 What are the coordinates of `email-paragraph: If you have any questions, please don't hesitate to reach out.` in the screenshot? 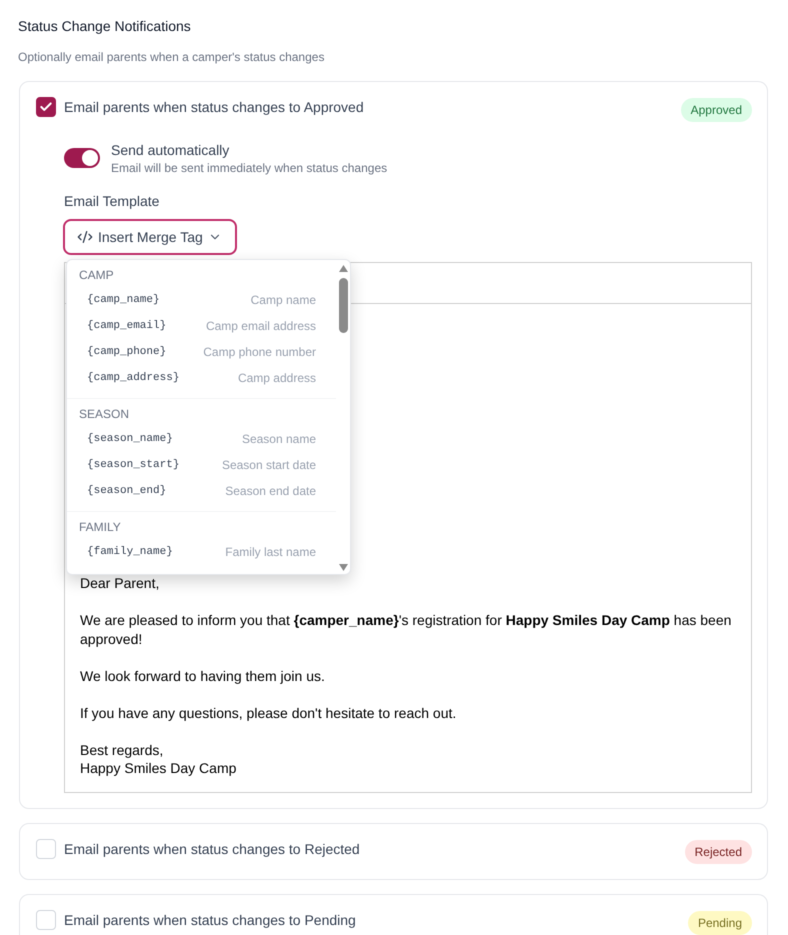 It's located at (269, 713).